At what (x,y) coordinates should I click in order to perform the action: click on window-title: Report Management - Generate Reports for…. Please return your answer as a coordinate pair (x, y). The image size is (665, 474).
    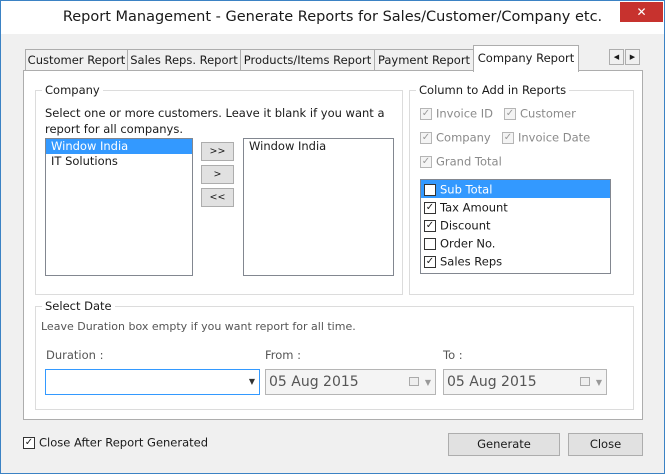
    Looking at the image, I should click on (332, 17).